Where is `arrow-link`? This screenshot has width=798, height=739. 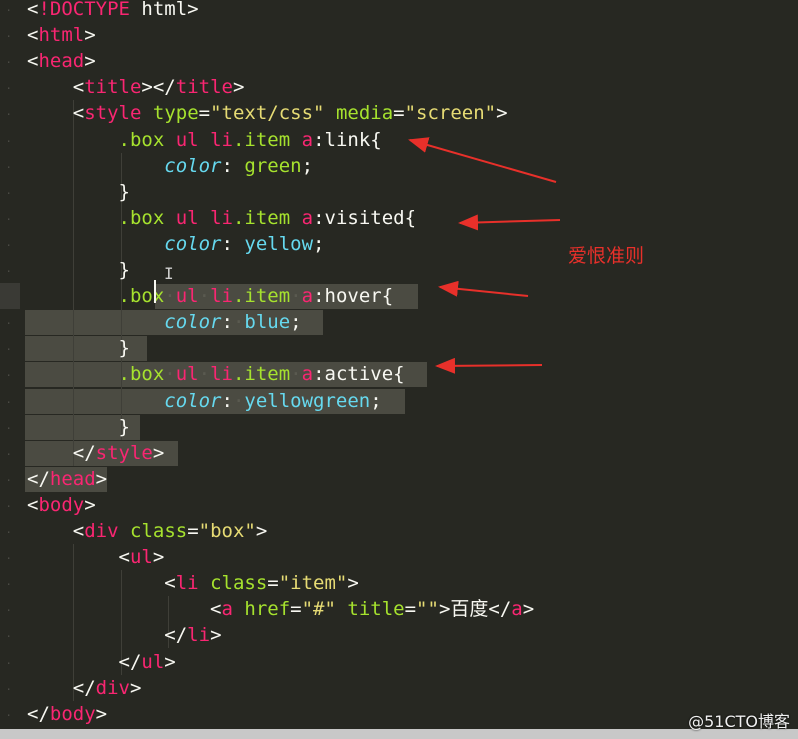 arrow-link is located at coordinates (482, 160).